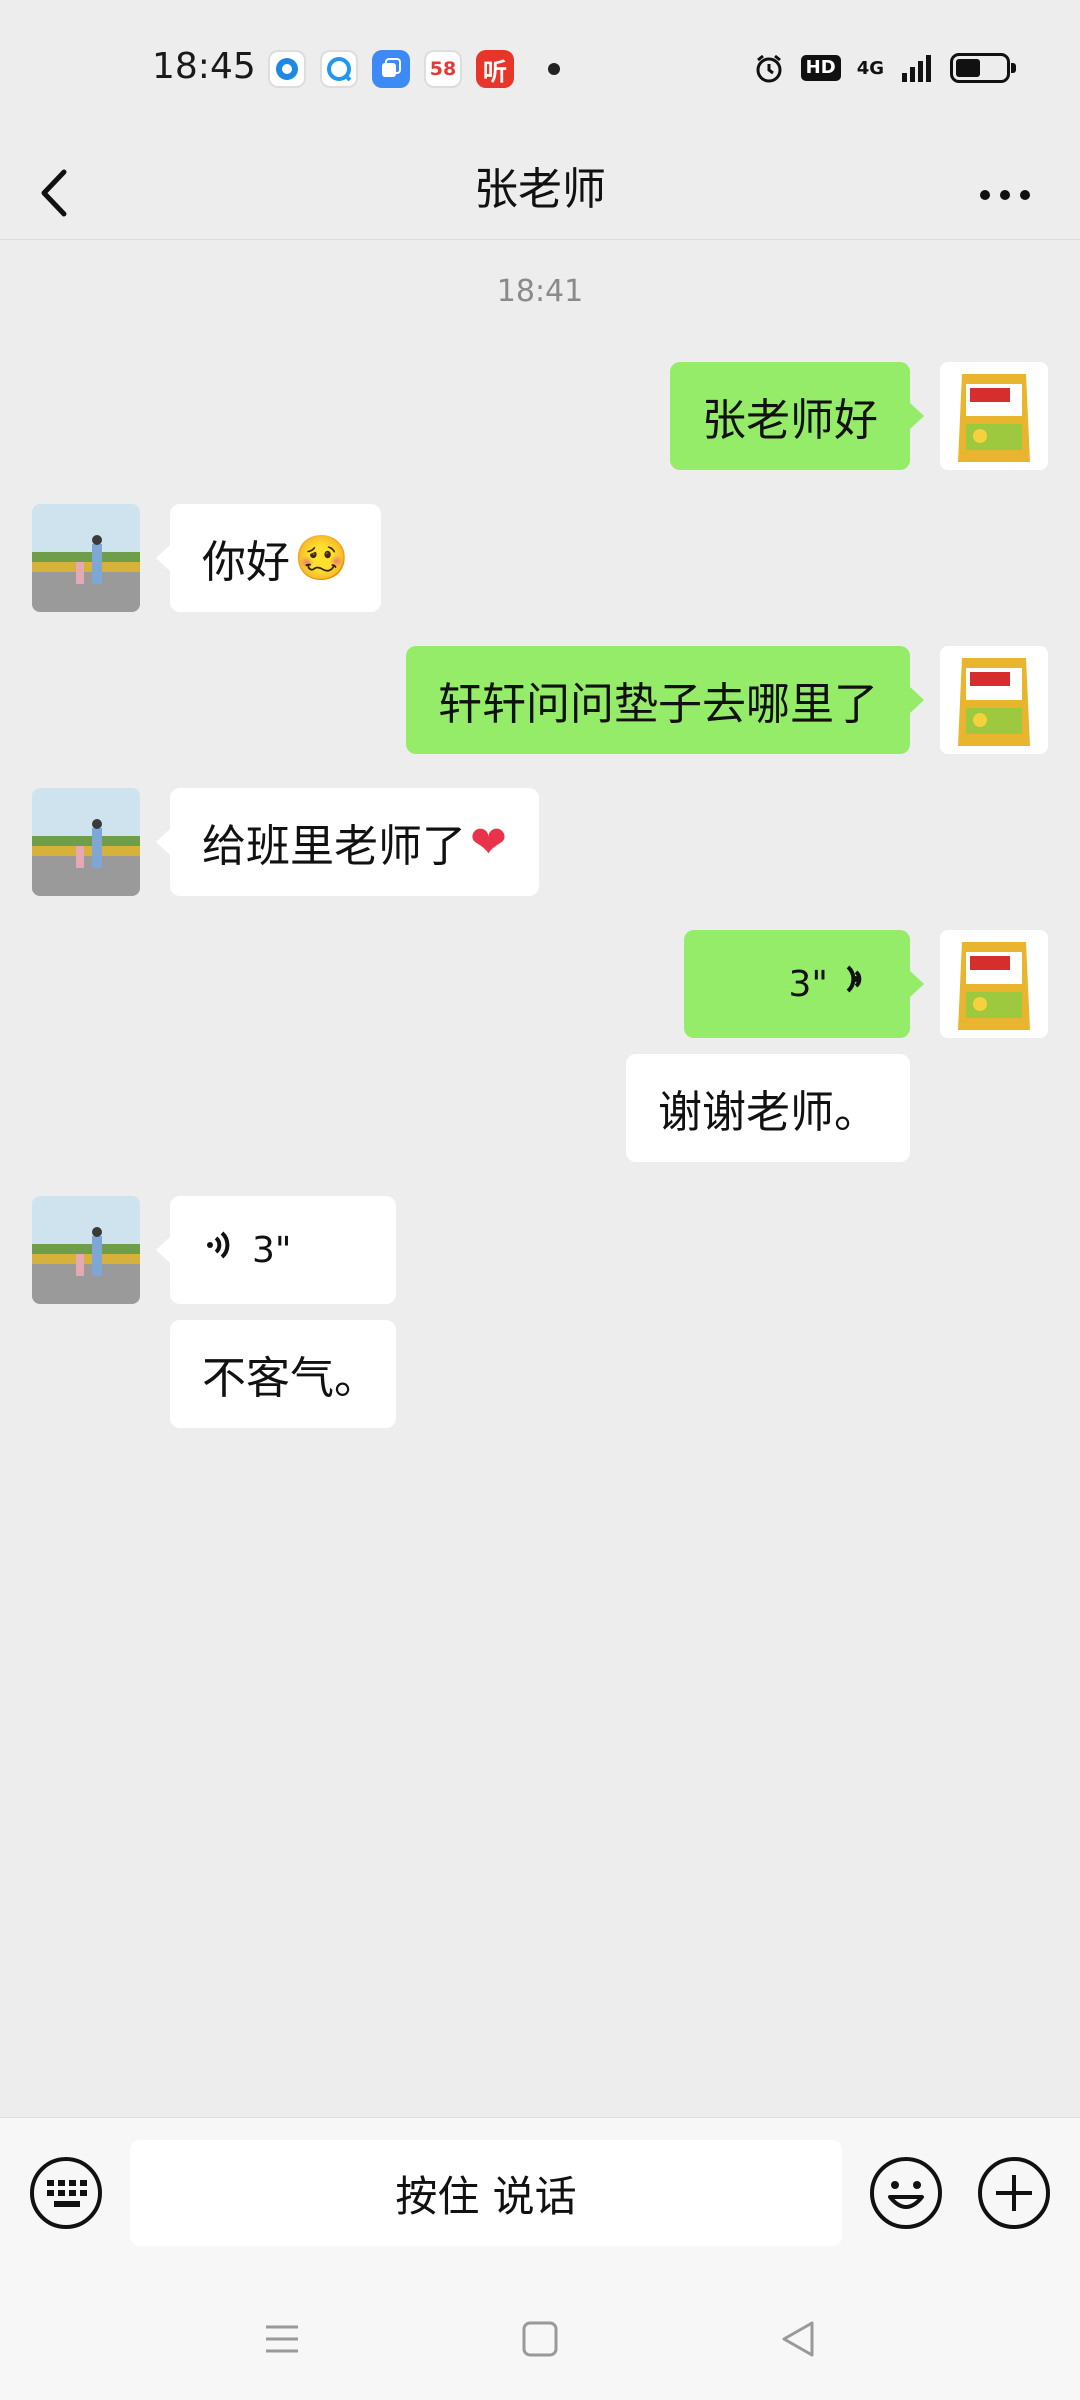 The width and height of the screenshot is (1080, 2400). What do you see at coordinates (768, 1112) in the screenshot?
I see `message-text: 谢谢老师。` at bounding box center [768, 1112].